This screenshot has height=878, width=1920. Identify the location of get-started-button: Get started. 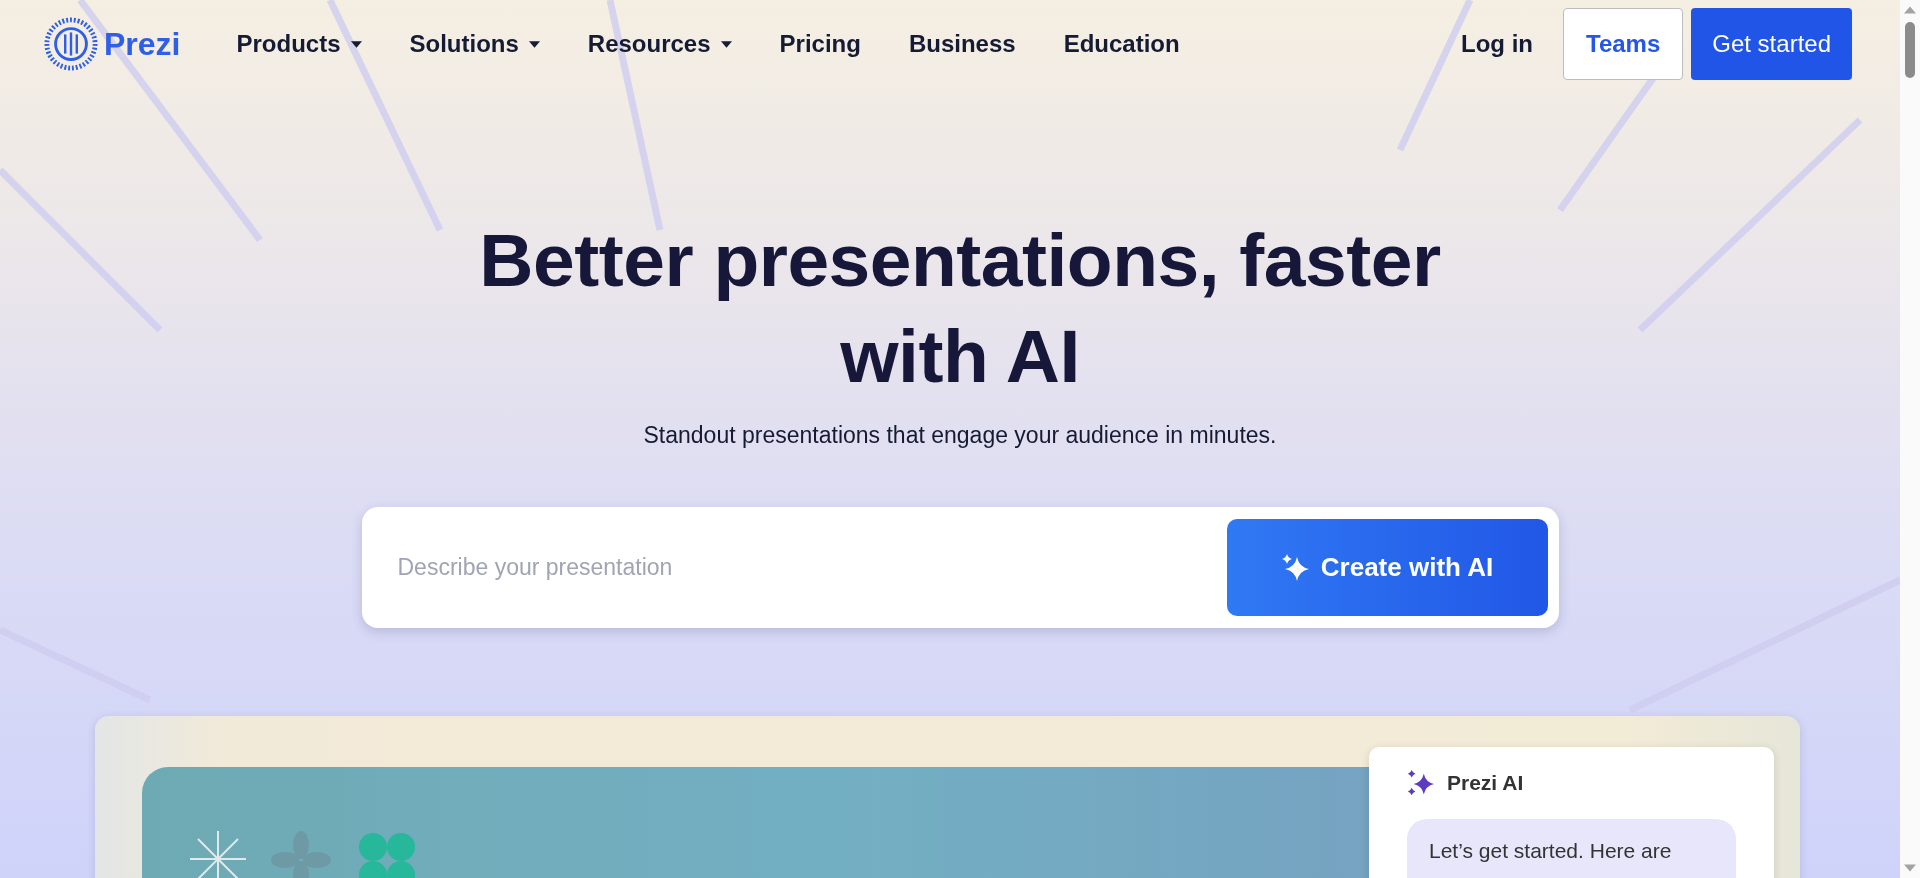
(1771, 44).